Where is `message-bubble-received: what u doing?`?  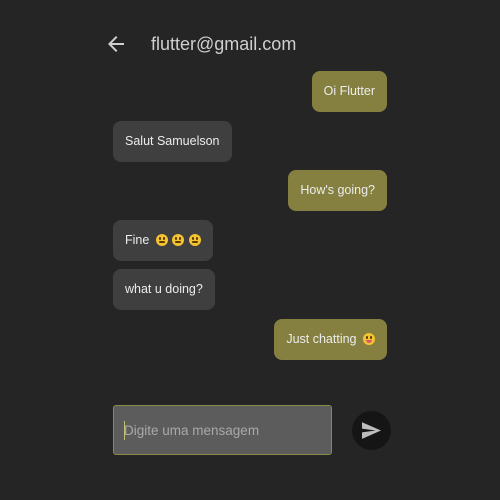 message-bubble-received: what u doing? is located at coordinates (164, 289).